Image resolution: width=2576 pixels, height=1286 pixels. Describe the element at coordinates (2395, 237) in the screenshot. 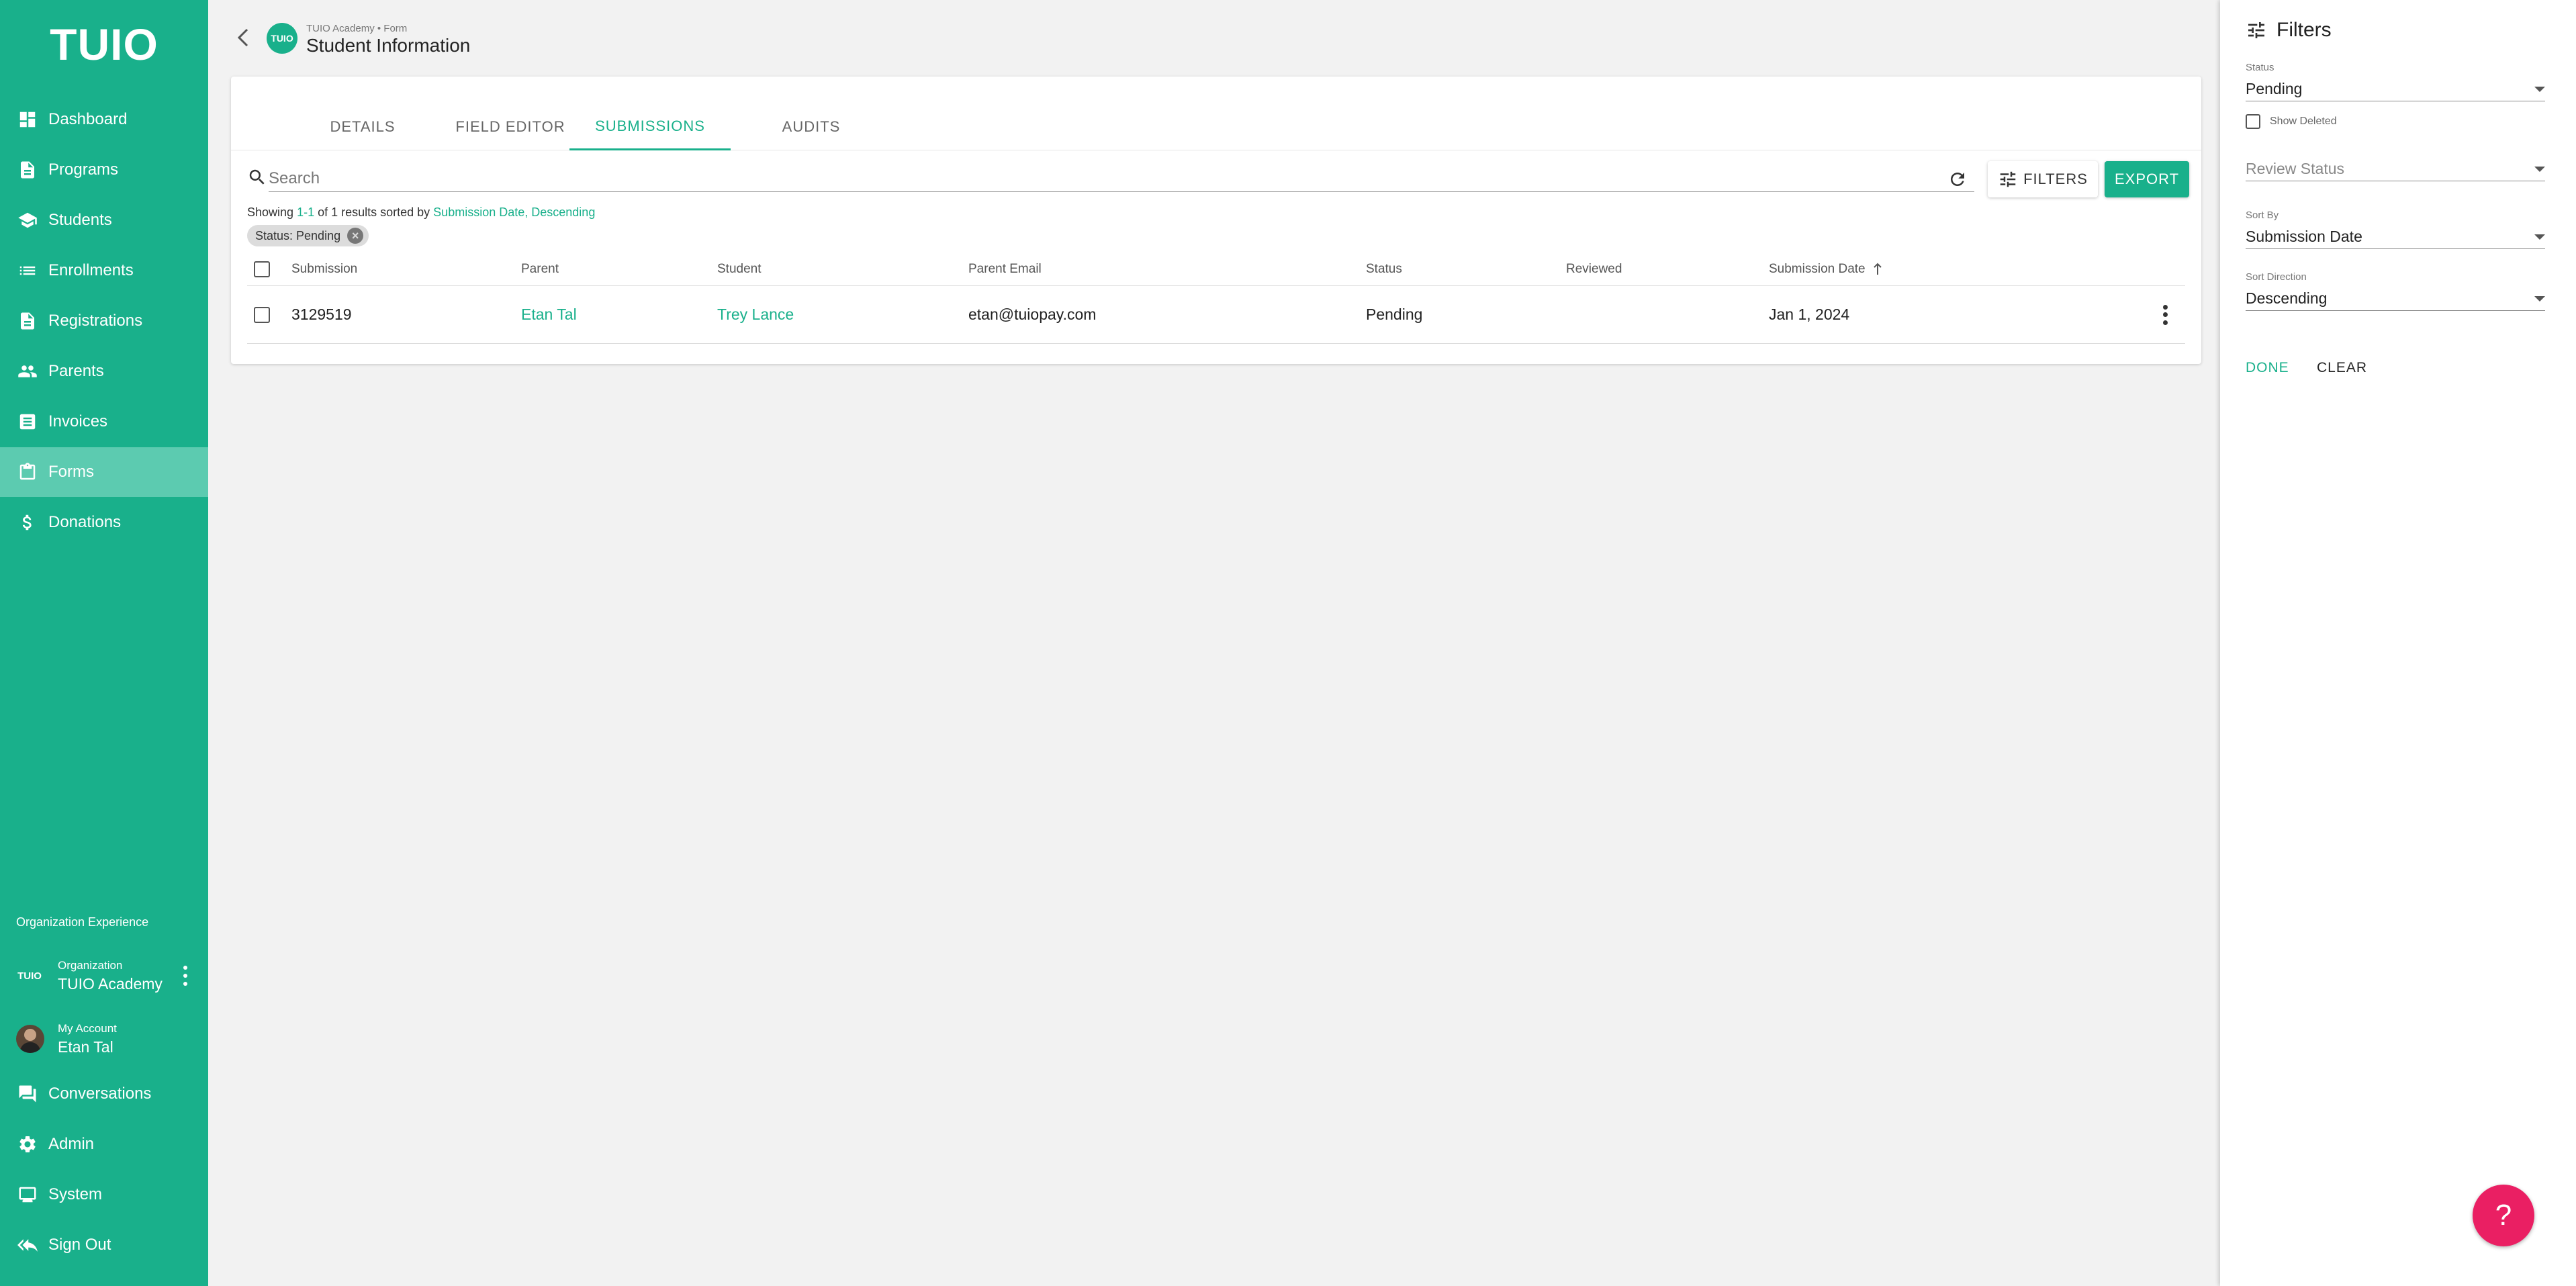

I see `sort-by-select-value: Submission Date` at that location.